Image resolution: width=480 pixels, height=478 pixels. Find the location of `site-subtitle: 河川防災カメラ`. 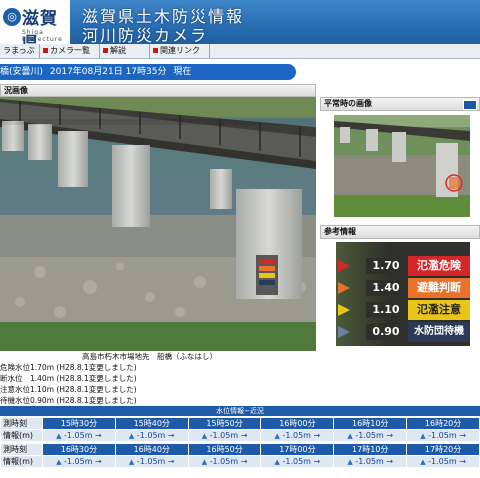

site-subtitle: 河川防災カメラ is located at coordinates (145, 35).